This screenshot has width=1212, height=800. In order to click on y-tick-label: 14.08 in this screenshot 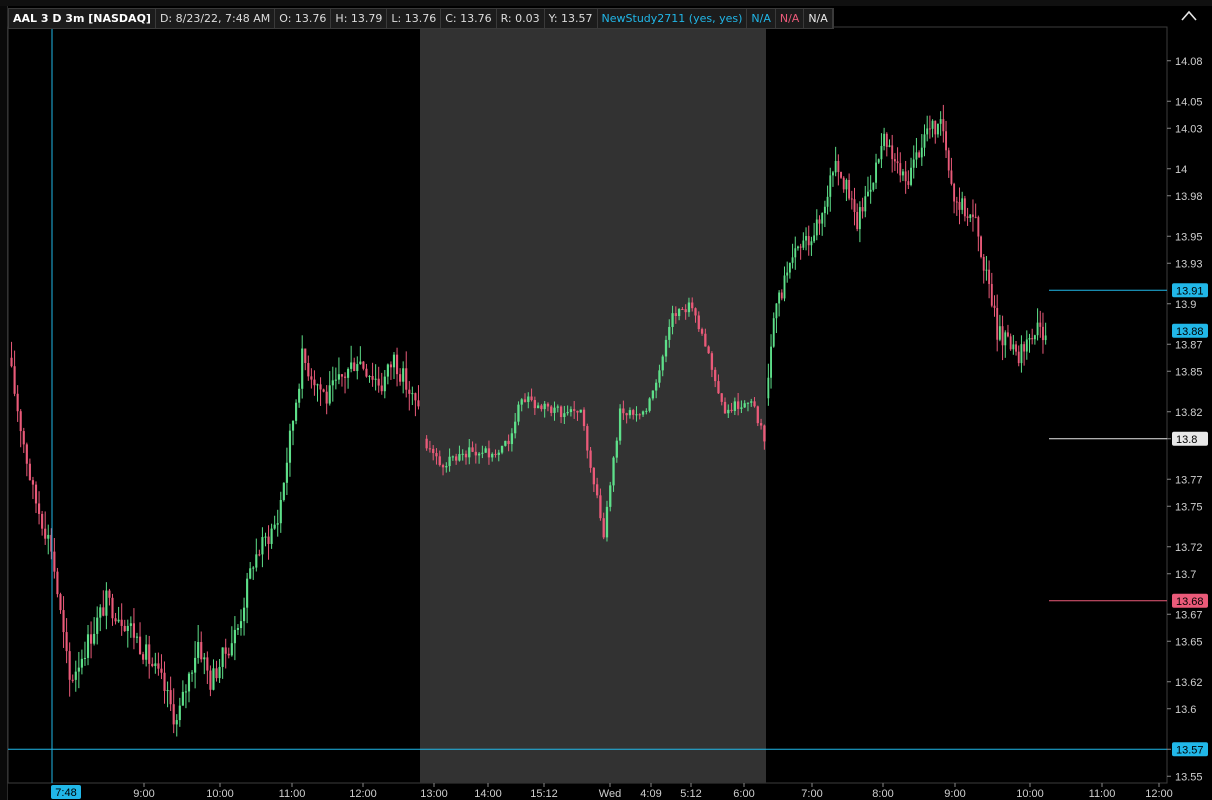, I will do `click(1189, 62)`.